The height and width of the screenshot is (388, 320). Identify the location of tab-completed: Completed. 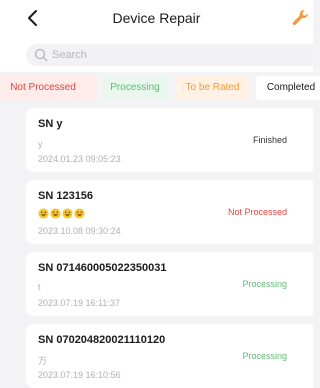
(288, 88).